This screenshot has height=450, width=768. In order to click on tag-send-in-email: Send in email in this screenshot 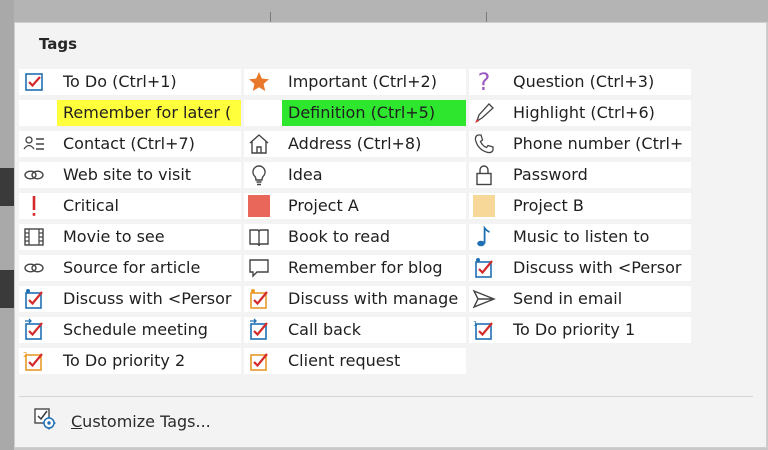, I will do `click(580, 299)`.